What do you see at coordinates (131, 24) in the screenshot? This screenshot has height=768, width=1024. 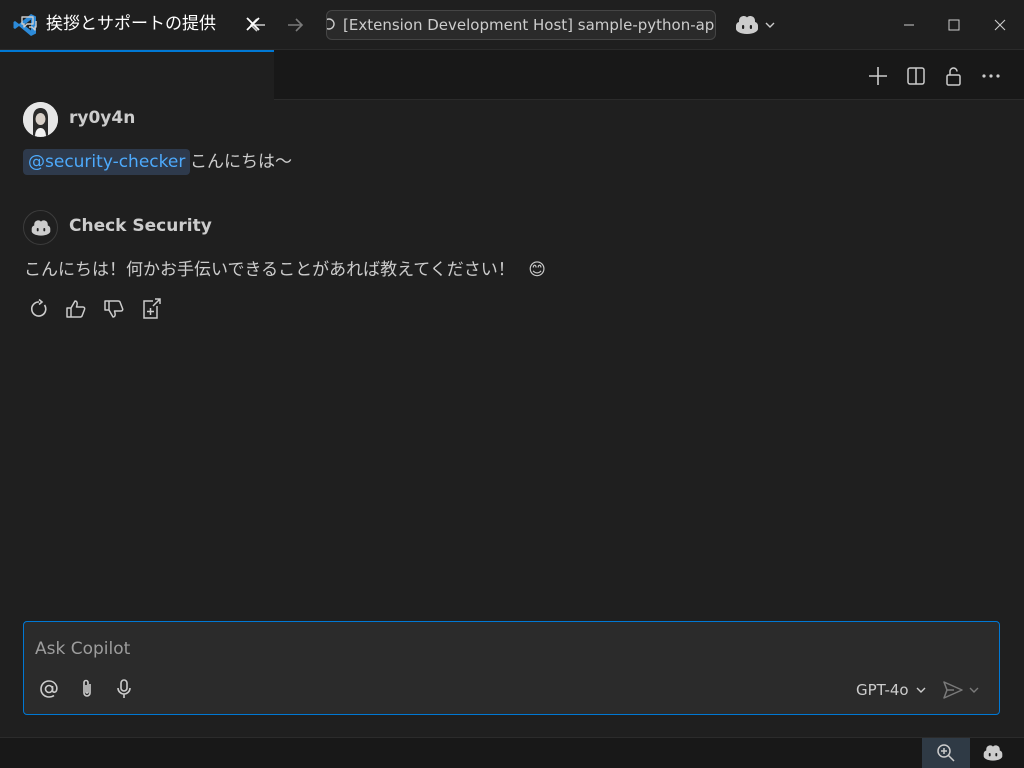 I see `tab-label: 挨拶とサポートの提供` at bounding box center [131, 24].